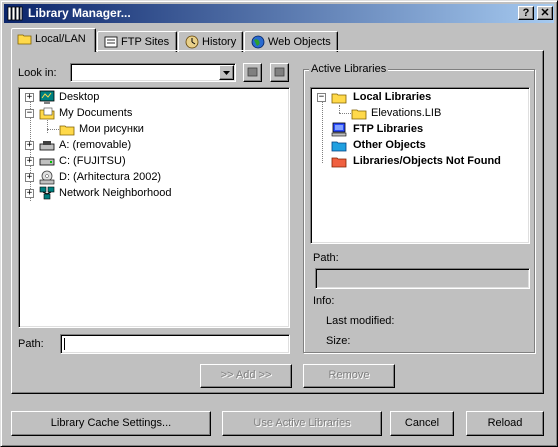  What do you see at coordinates (95, 145) in the screenshot?
I see `tree-item-label: A: (removable)` at bounding box center [95, 145].